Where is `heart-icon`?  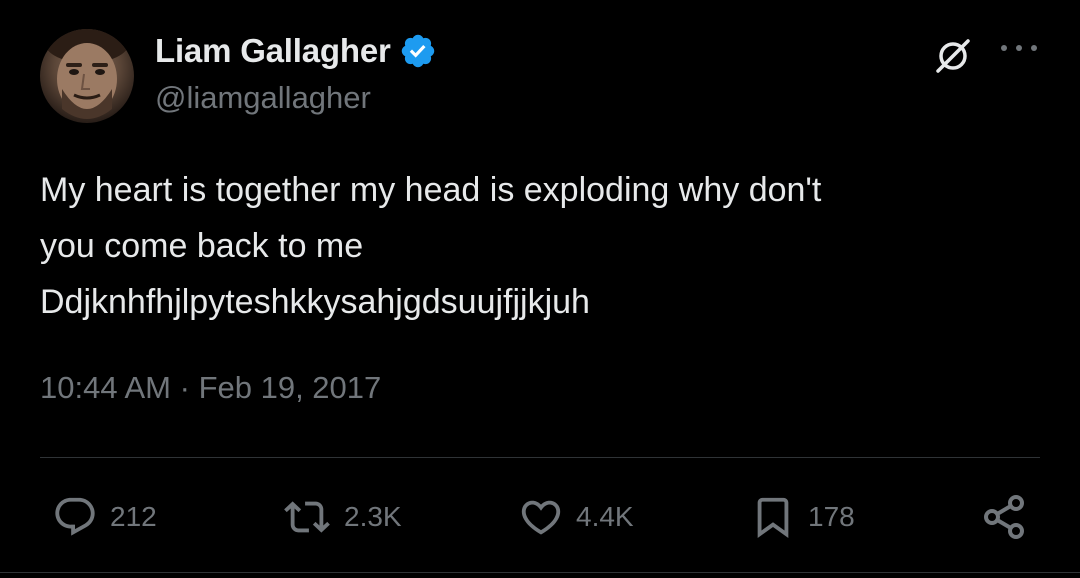
heart-icon is located at coordinates (541, 517).